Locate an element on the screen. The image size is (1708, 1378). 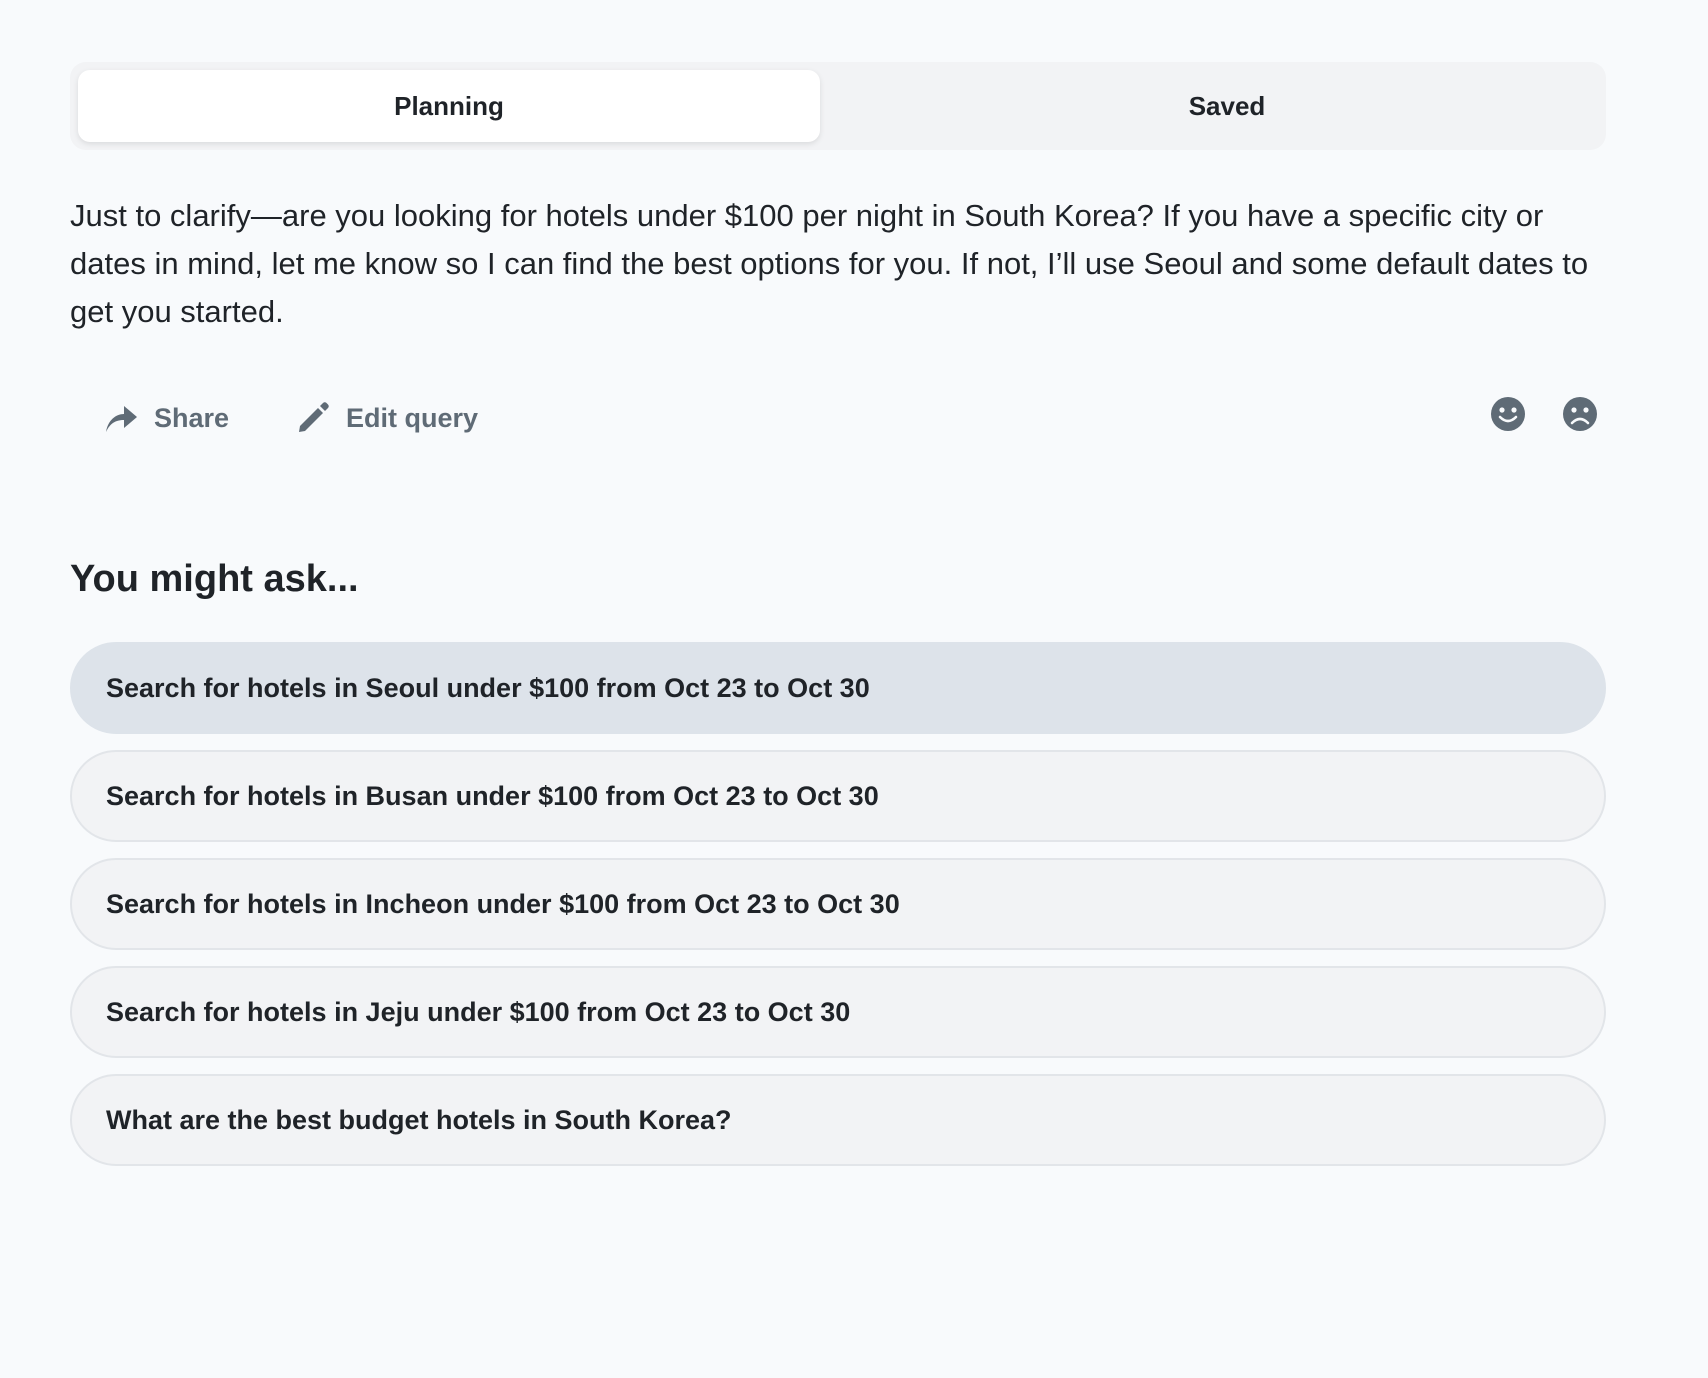
pencil-icon is located at coordinates (314, 417).